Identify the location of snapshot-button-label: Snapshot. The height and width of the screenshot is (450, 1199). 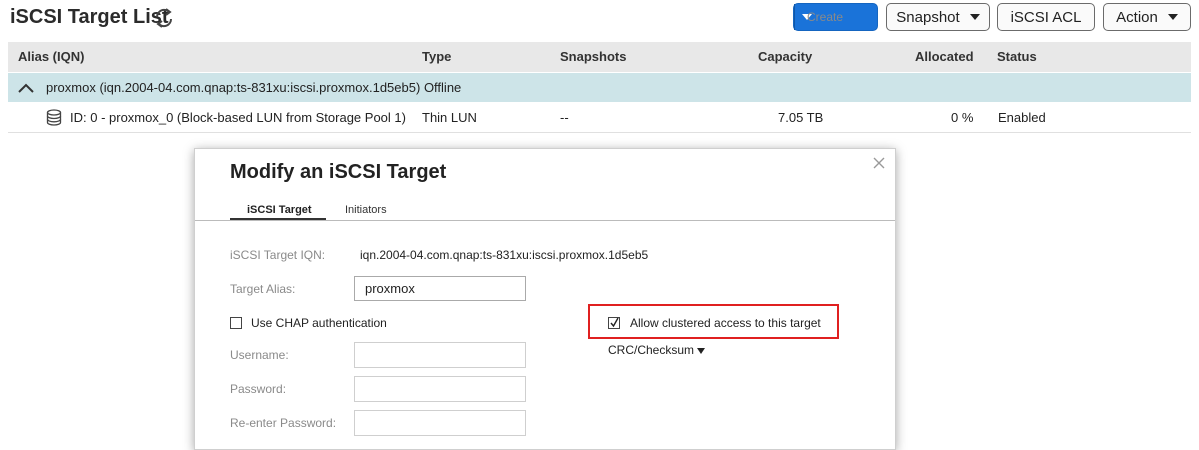
(928, 17).